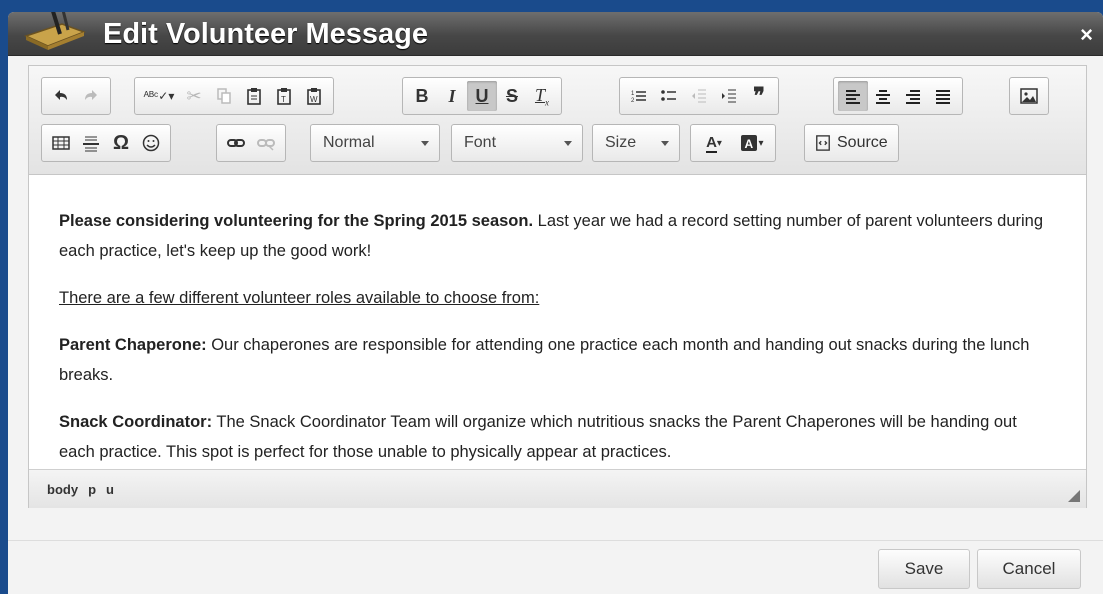 This screenshot has width=1103, height=594. Describe the element at coordinates (621, 142) in the screenshot. I see `size-select-value: Size` at that location.